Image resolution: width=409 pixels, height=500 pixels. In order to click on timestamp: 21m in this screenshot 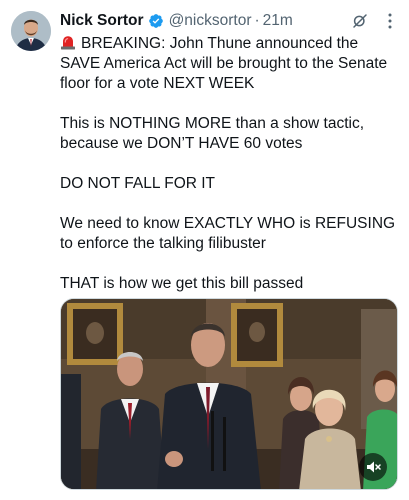, I will do `click(278, 21)`.